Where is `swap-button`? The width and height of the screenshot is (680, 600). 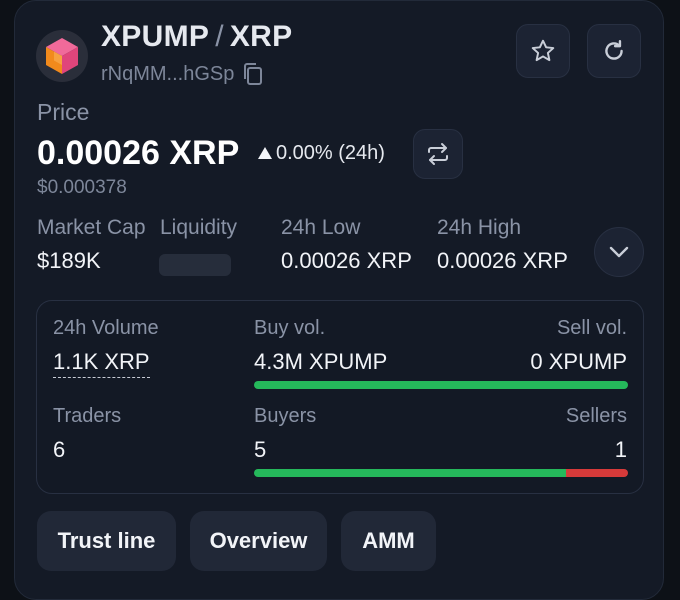
swap-button is located at coordinates (438, 154).